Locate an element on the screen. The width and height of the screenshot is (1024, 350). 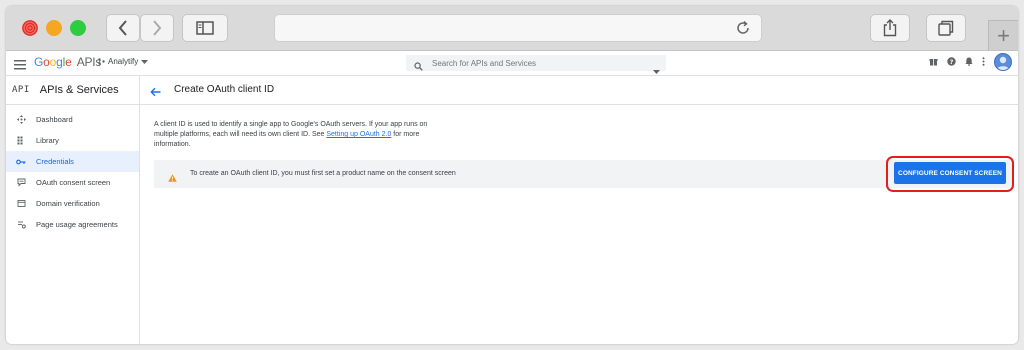
page-header: Create OAuth client ID is located at coordinates (579, 90).